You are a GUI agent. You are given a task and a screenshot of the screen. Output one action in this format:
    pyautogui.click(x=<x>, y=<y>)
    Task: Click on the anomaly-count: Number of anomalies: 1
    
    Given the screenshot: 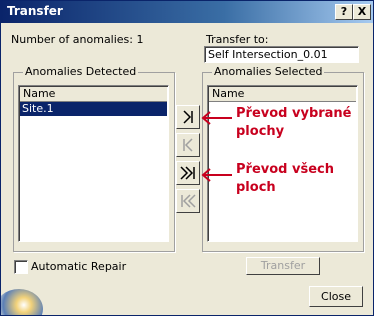 What is the action you would take?
    pyautogui.click(x=77, y=39)
    